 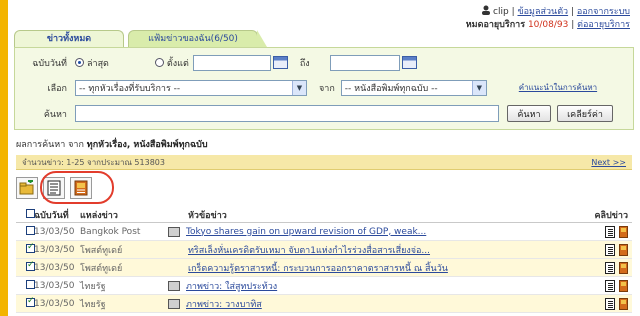 What do you see at coordinates (603, 25) in the screenshot?
I see `renew-link: ต่ออายุบริการ` at bounding box center [603, 25].